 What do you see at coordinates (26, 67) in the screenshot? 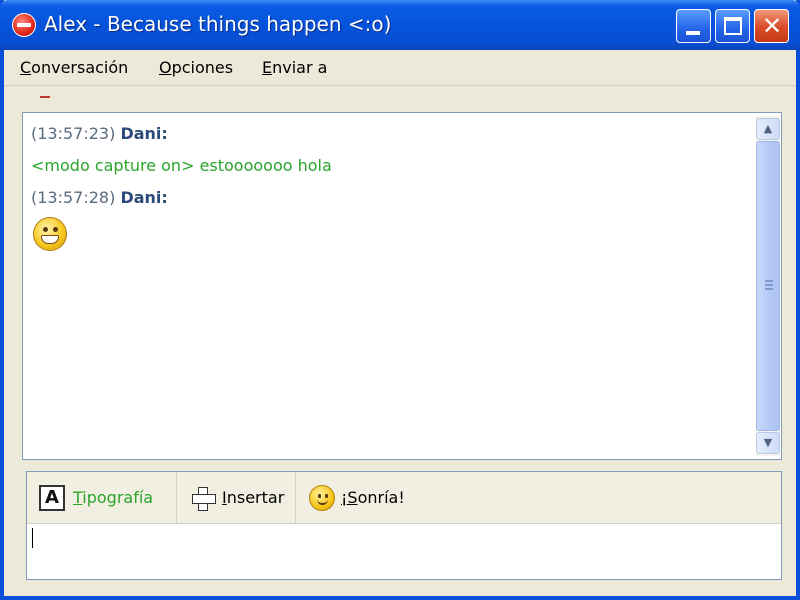
I see `menu-conversacion-accel: C` at bounding box center [26, 67].